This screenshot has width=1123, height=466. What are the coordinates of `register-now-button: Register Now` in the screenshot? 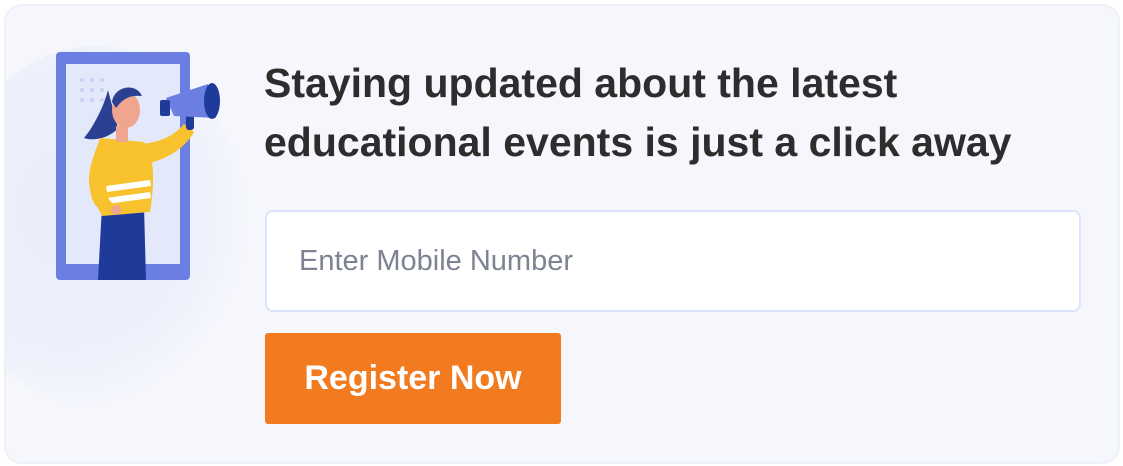 It's located at (413, 378).